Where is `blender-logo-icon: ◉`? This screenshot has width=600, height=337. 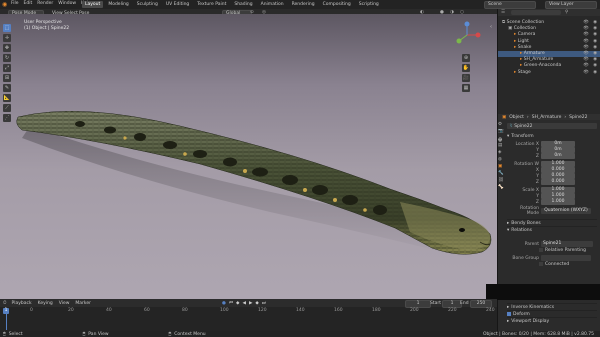 blender-logo-icon: ◉ is located at coordinates (4, 4).